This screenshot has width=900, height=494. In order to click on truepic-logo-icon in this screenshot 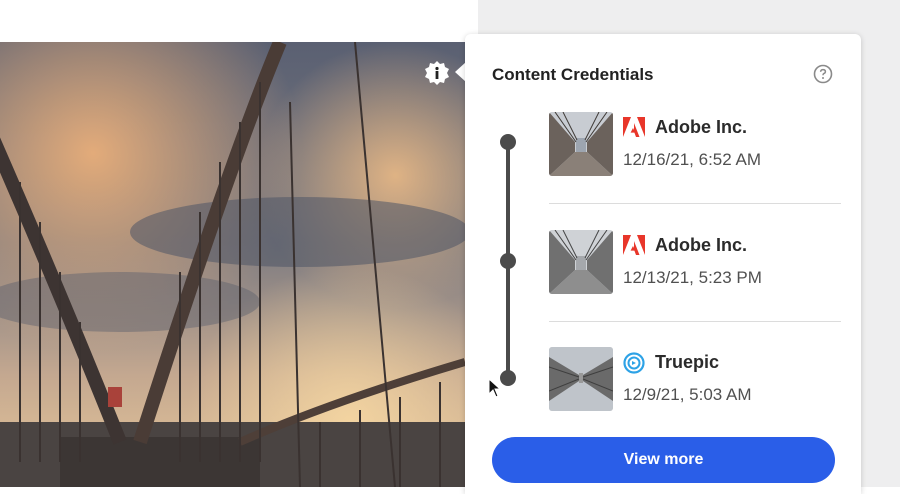, I will do `click(634, 363)`.